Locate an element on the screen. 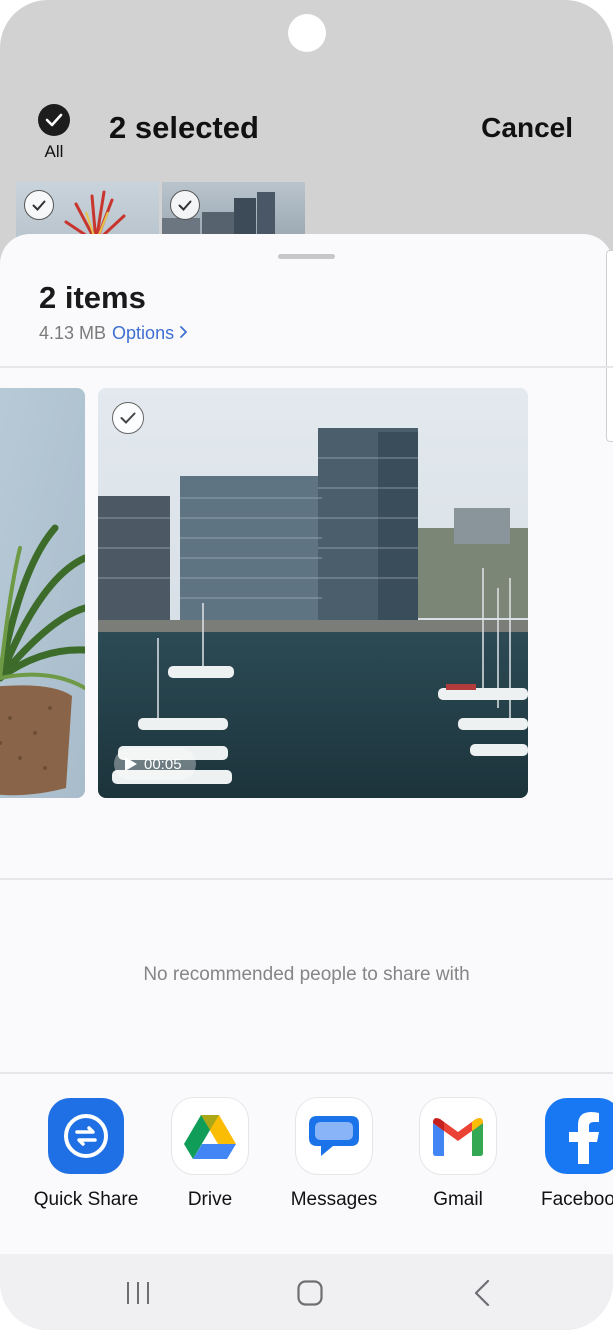  google-drive-icon is located at coordinates (210, 1136).